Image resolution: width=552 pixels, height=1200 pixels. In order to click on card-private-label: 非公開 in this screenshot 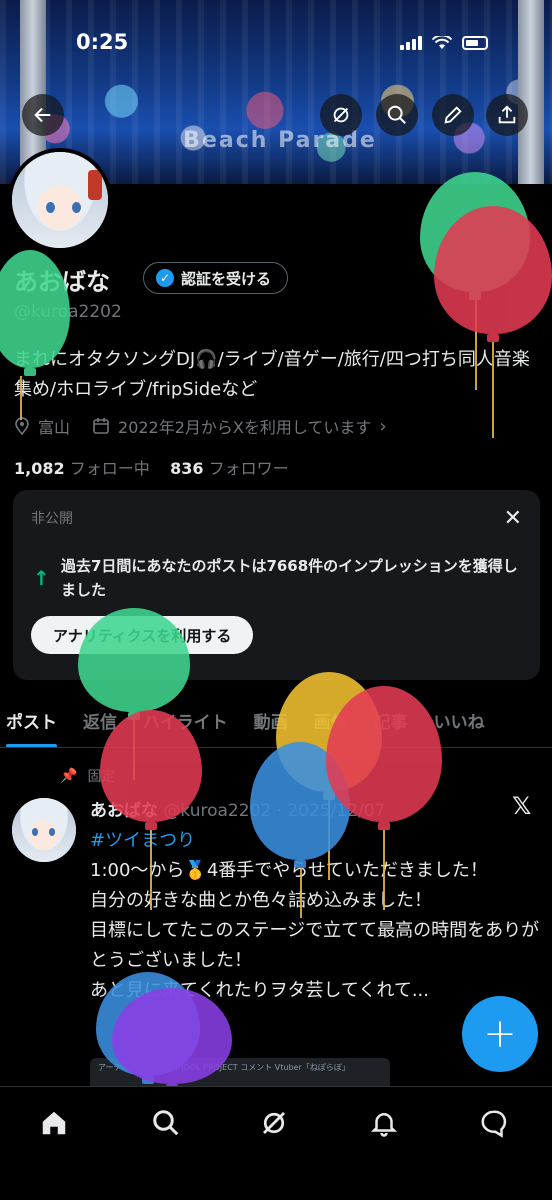, I will do `click(52, 519)`.